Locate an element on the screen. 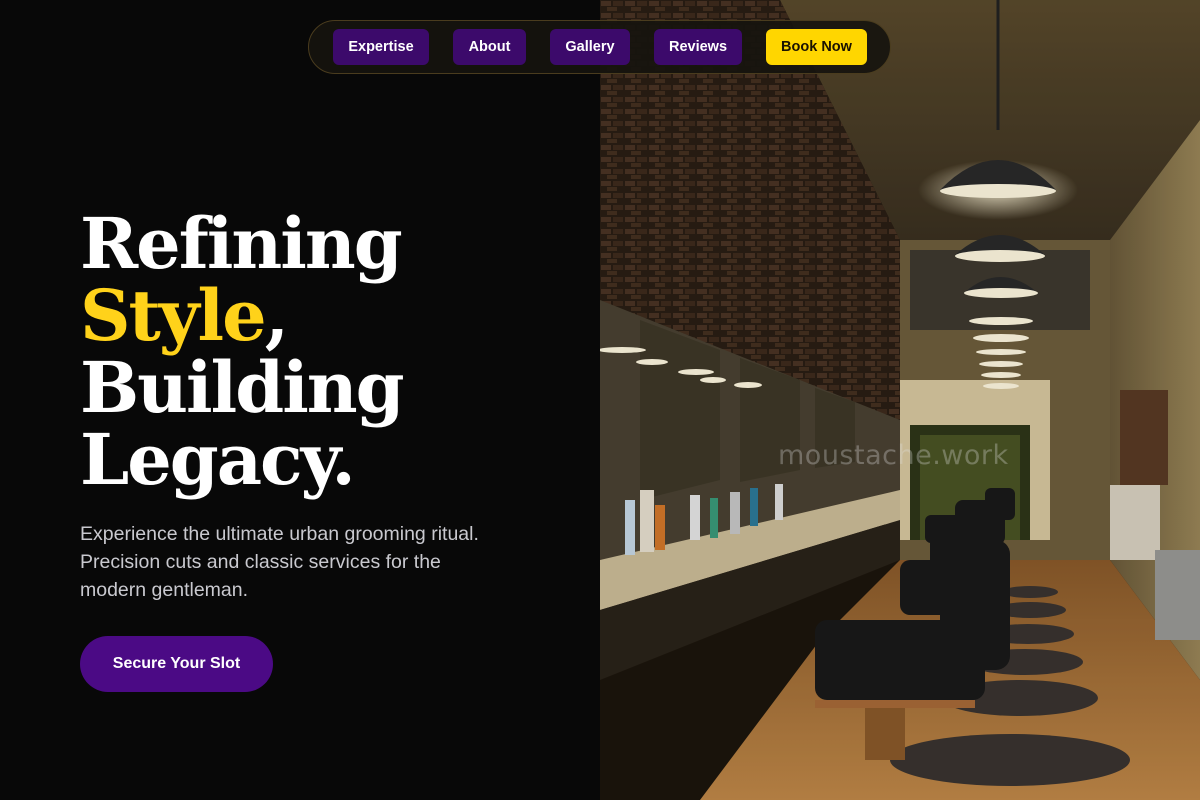 The image size is (1200, 800). headline-line-1: Refining is located at coordinates (241, 243).